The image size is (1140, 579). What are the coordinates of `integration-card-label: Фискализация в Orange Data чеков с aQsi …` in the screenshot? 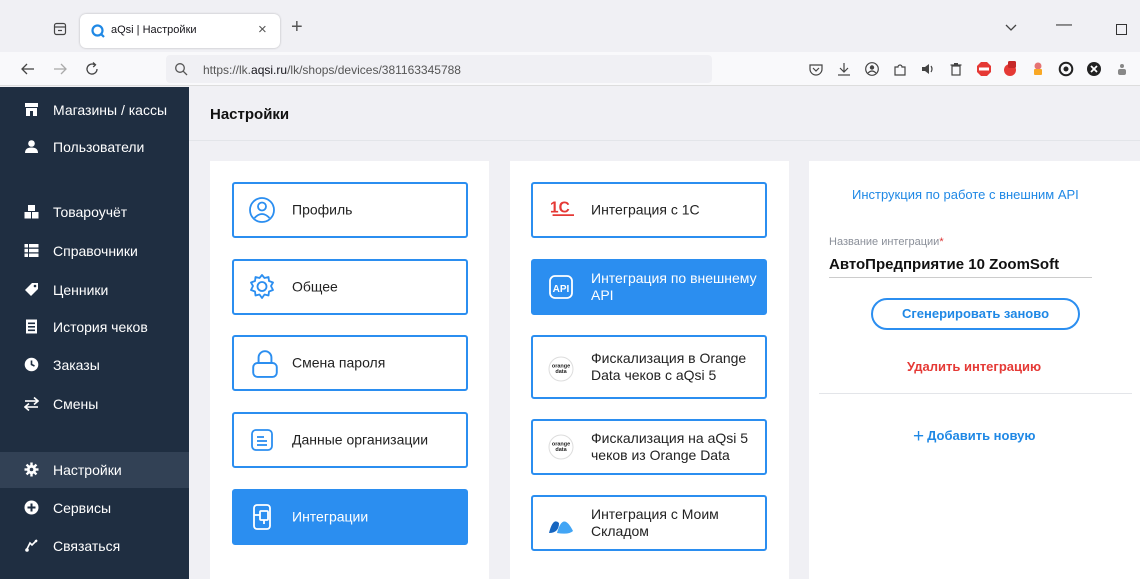 It's located at (669, 366).